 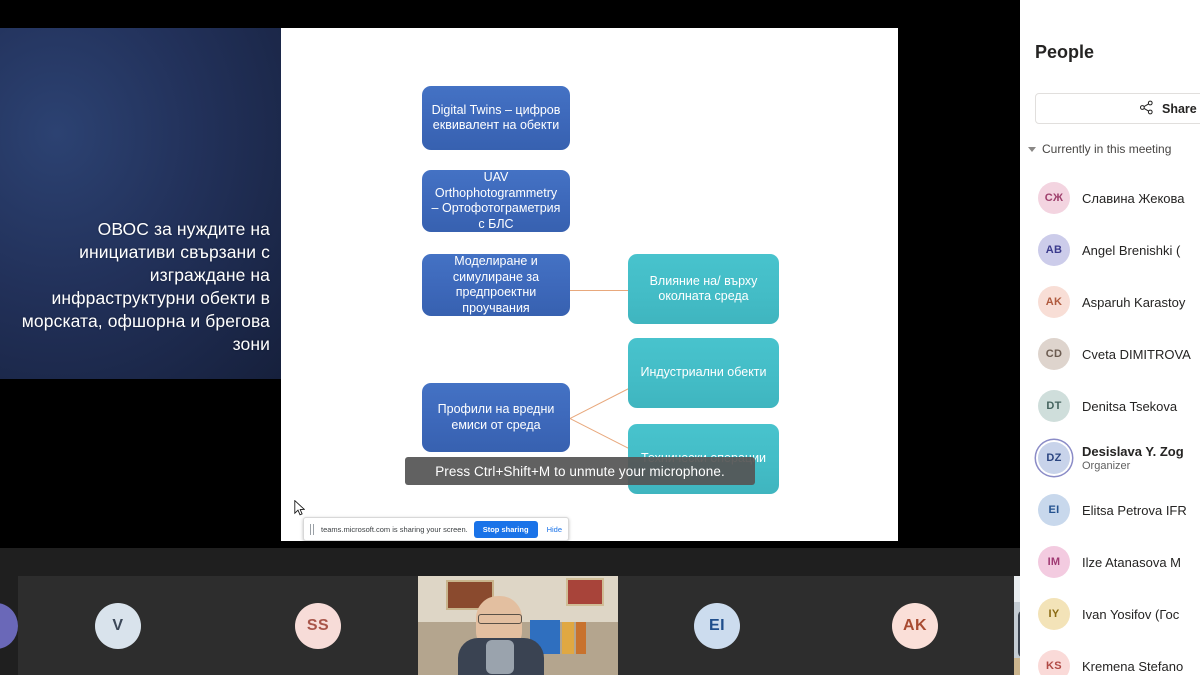 What do you see at coordinates (602, 291) in the screenshot?
I see `connector-modeling-to-impact` at bounding box center [602, 291].